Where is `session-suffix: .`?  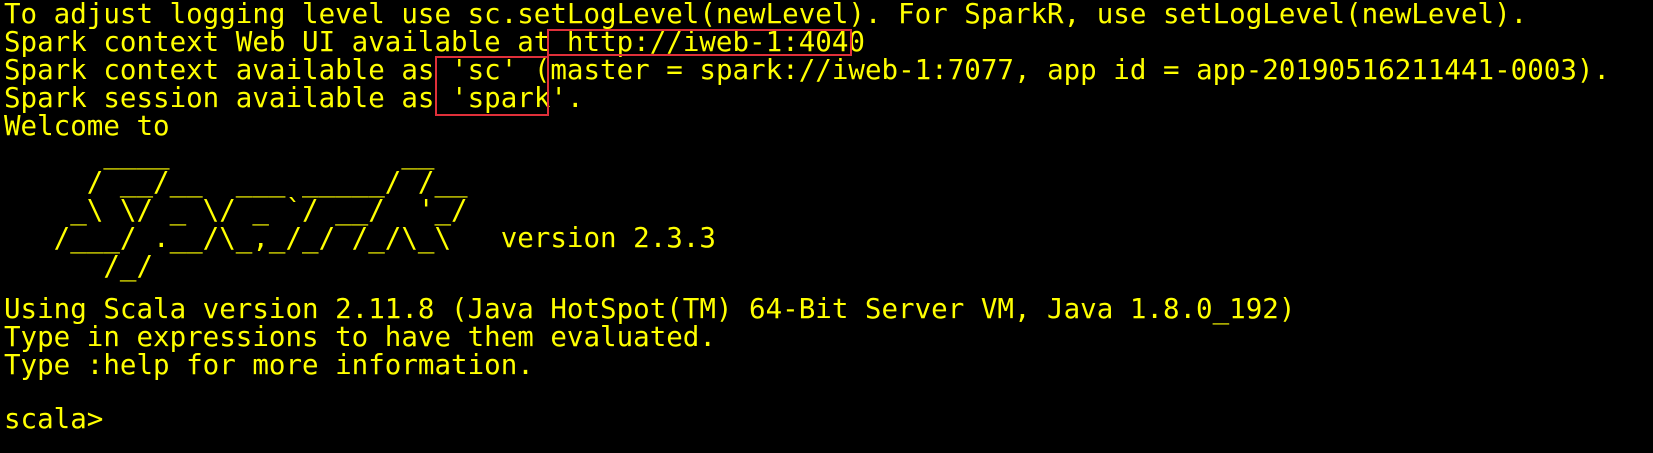
session-suffix: . is located at coordinates (575, 98).